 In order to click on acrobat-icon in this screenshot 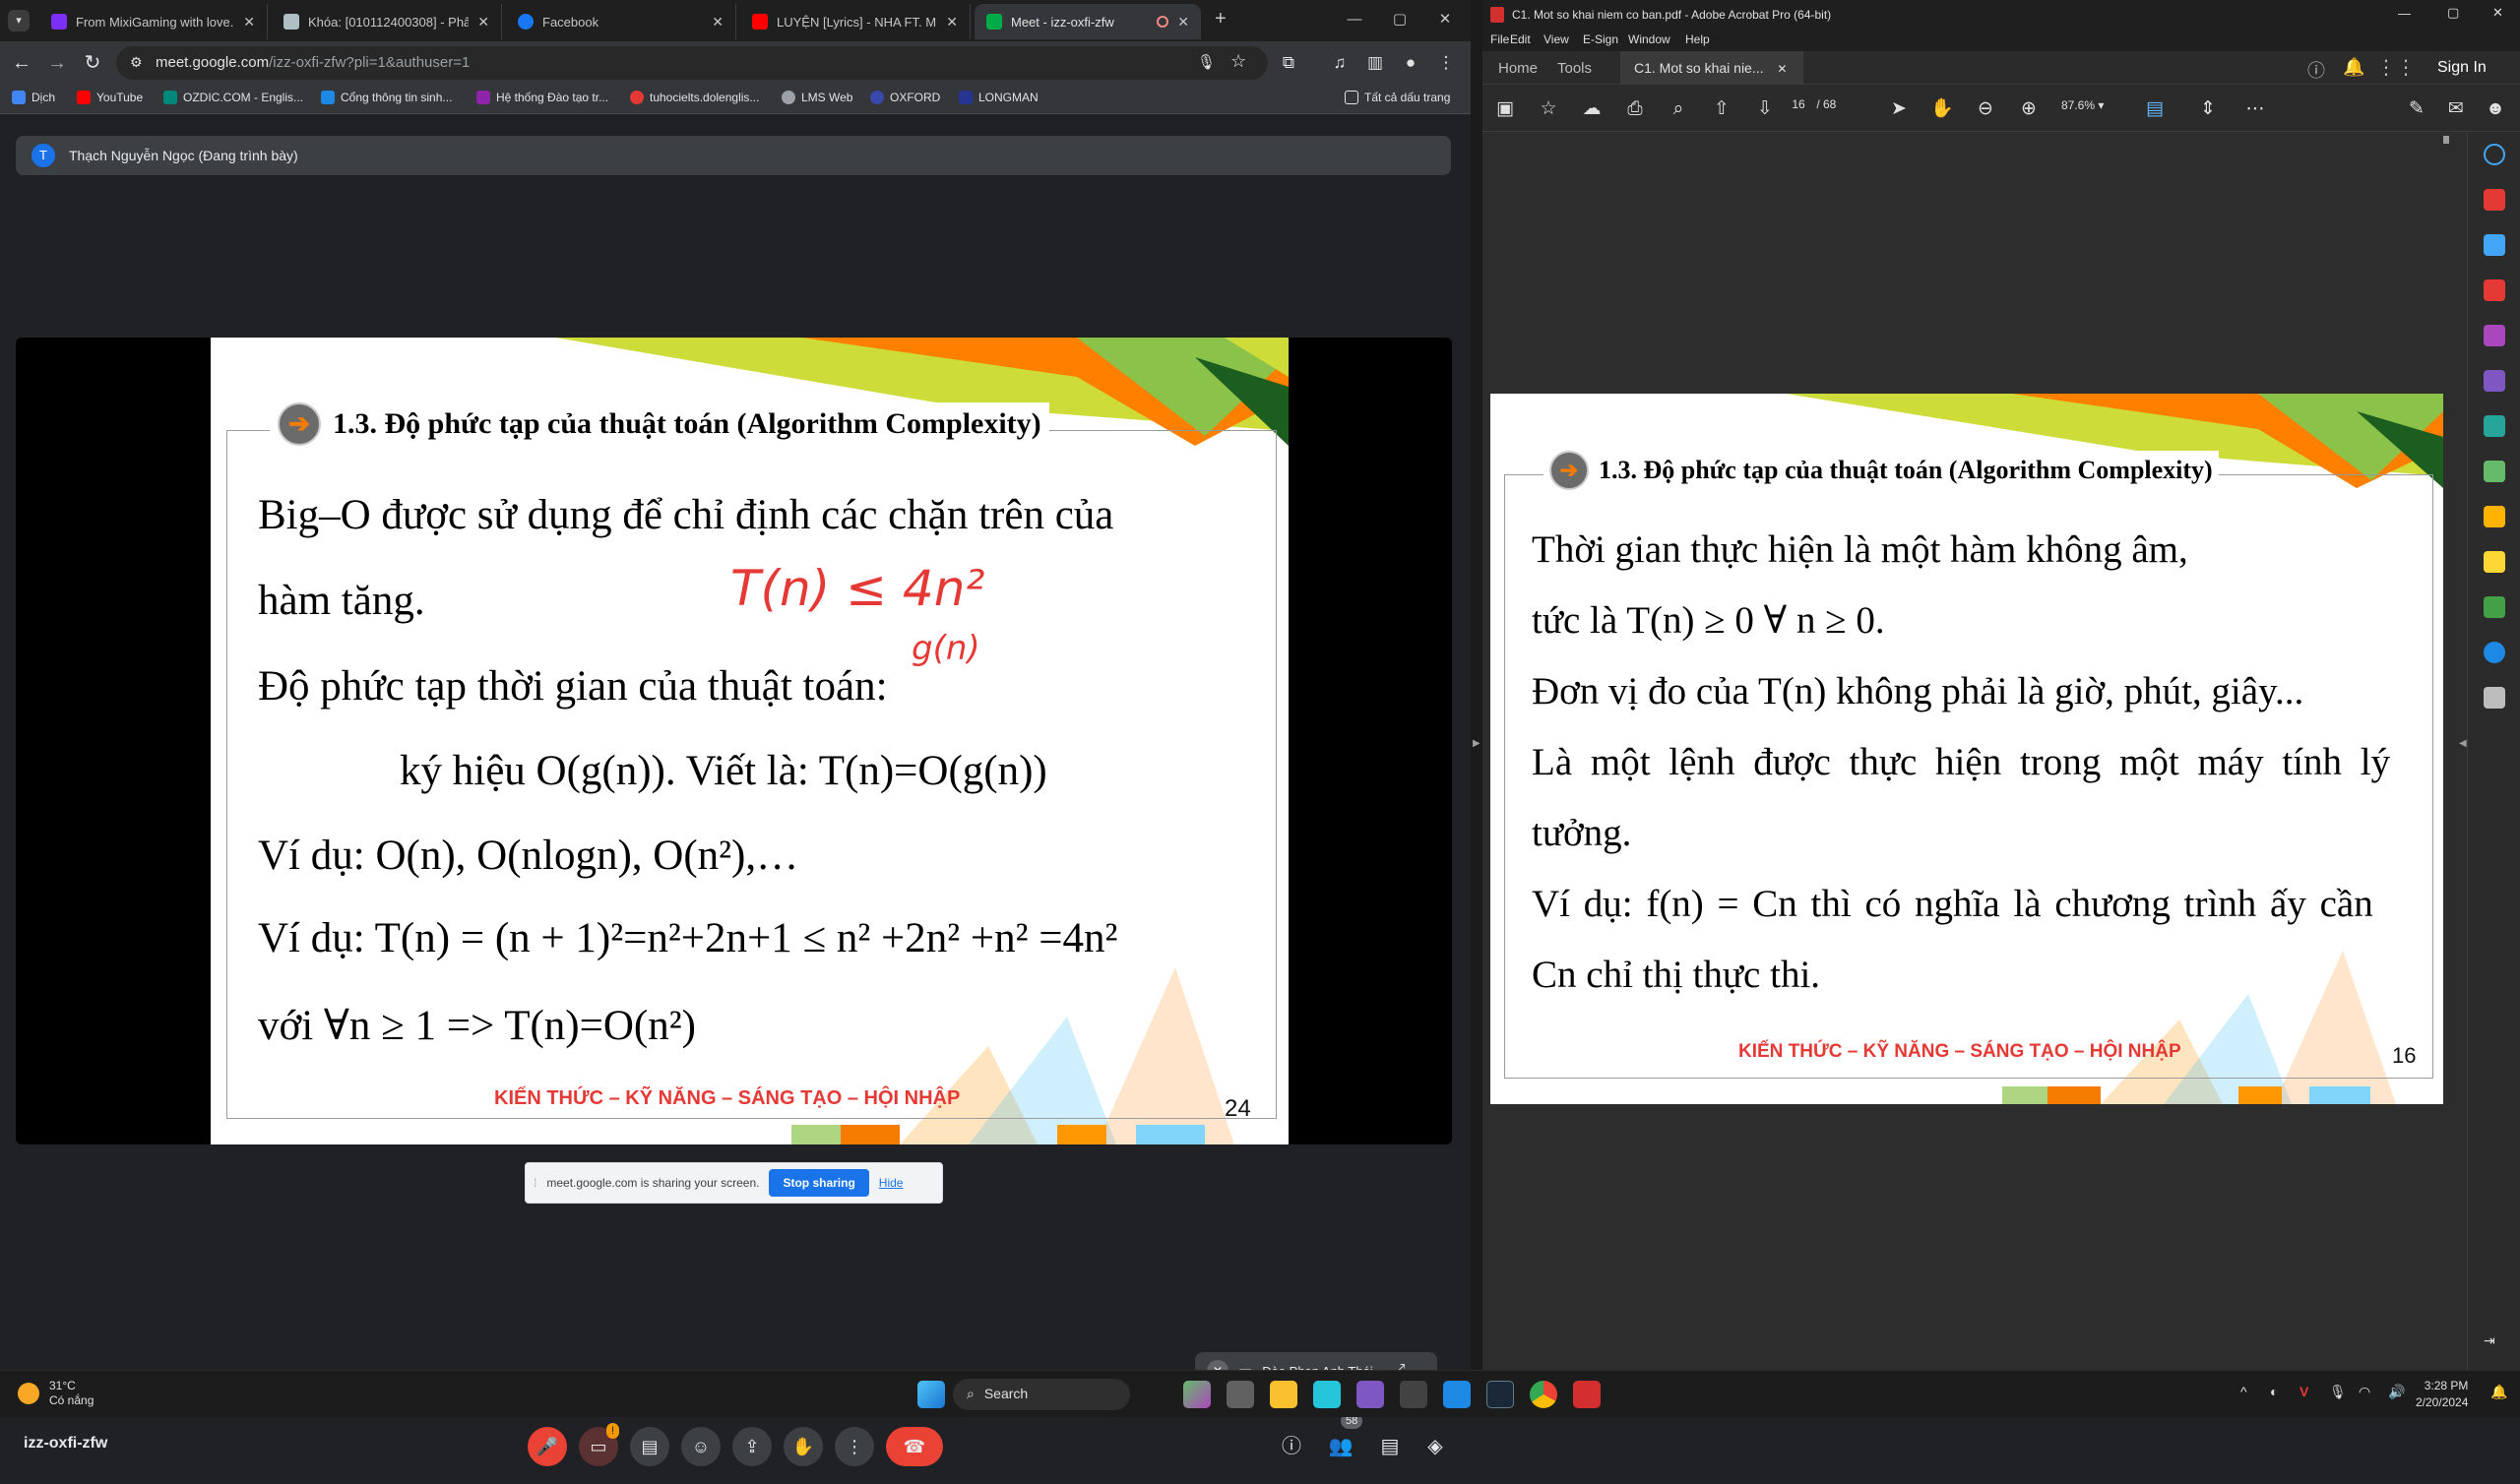, I will do `click(1587, 1394)`.